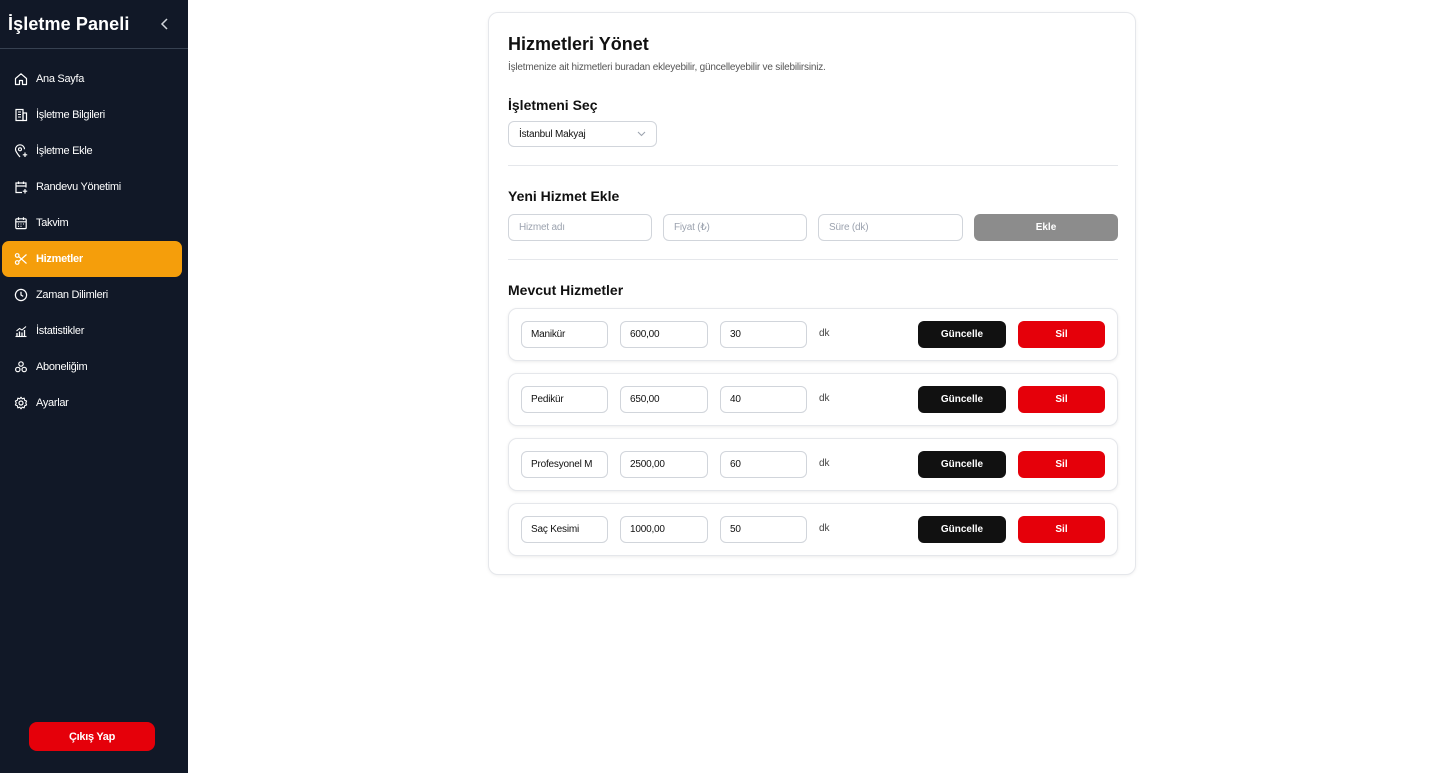 This screenshot has height=773, width=1436. What do you see at coordinates (763, 399) in the screenshot?
I see `service-duration-field: 40` at bounding box center [763, 399].